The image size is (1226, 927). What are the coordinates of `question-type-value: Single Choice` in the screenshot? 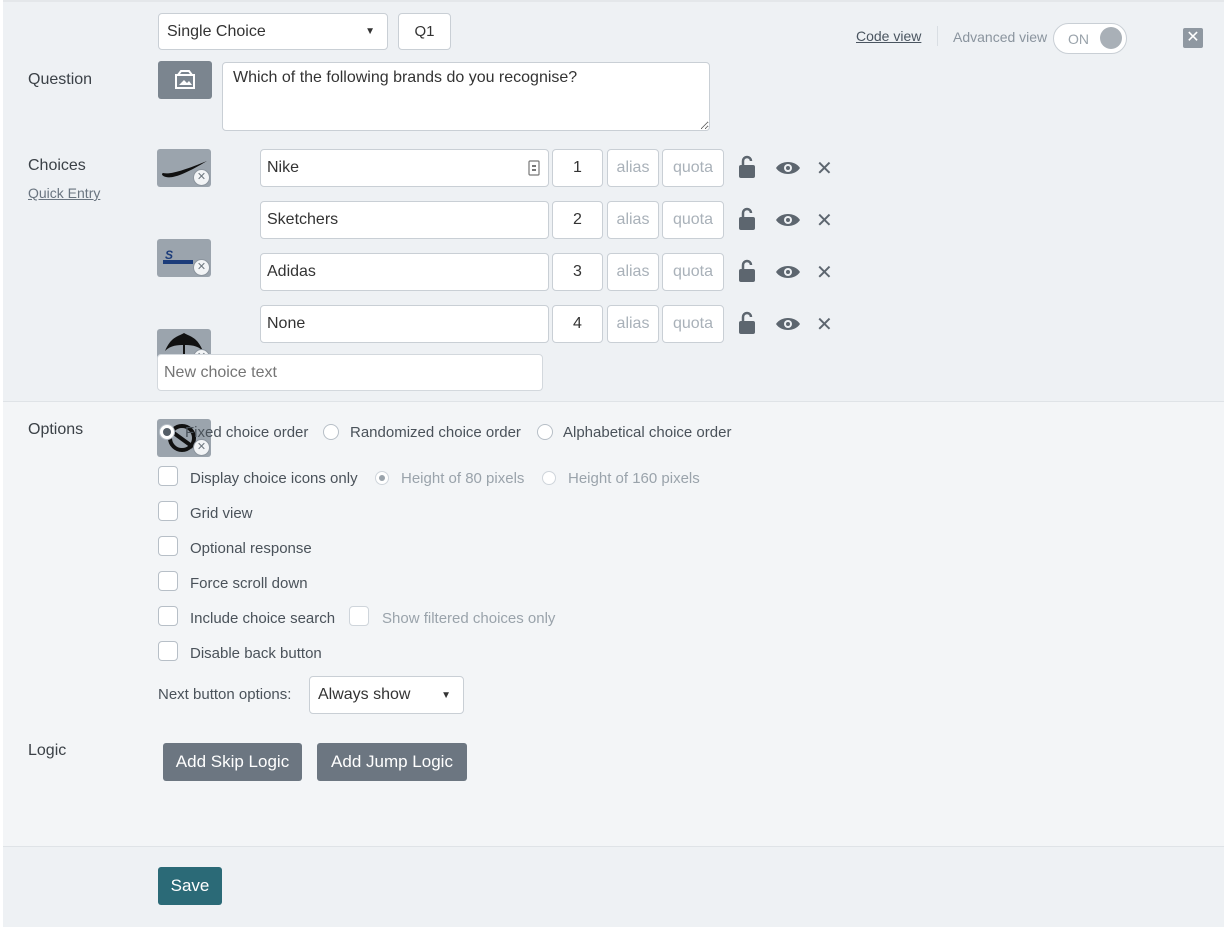 It's located at (216, 31).